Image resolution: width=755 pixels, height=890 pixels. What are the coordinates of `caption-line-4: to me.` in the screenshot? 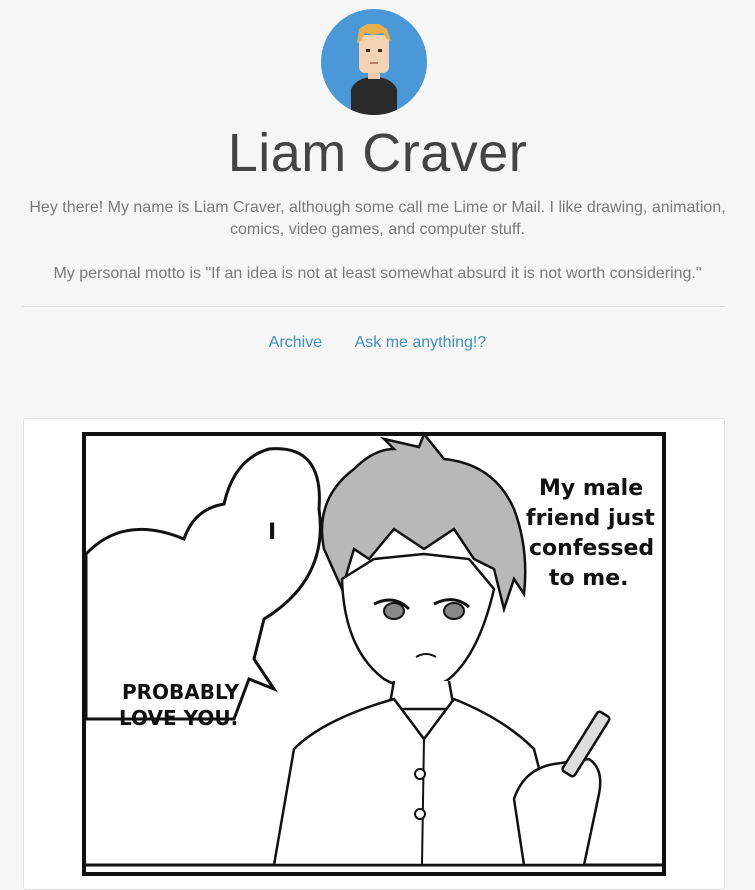 It's located at (589, 578).